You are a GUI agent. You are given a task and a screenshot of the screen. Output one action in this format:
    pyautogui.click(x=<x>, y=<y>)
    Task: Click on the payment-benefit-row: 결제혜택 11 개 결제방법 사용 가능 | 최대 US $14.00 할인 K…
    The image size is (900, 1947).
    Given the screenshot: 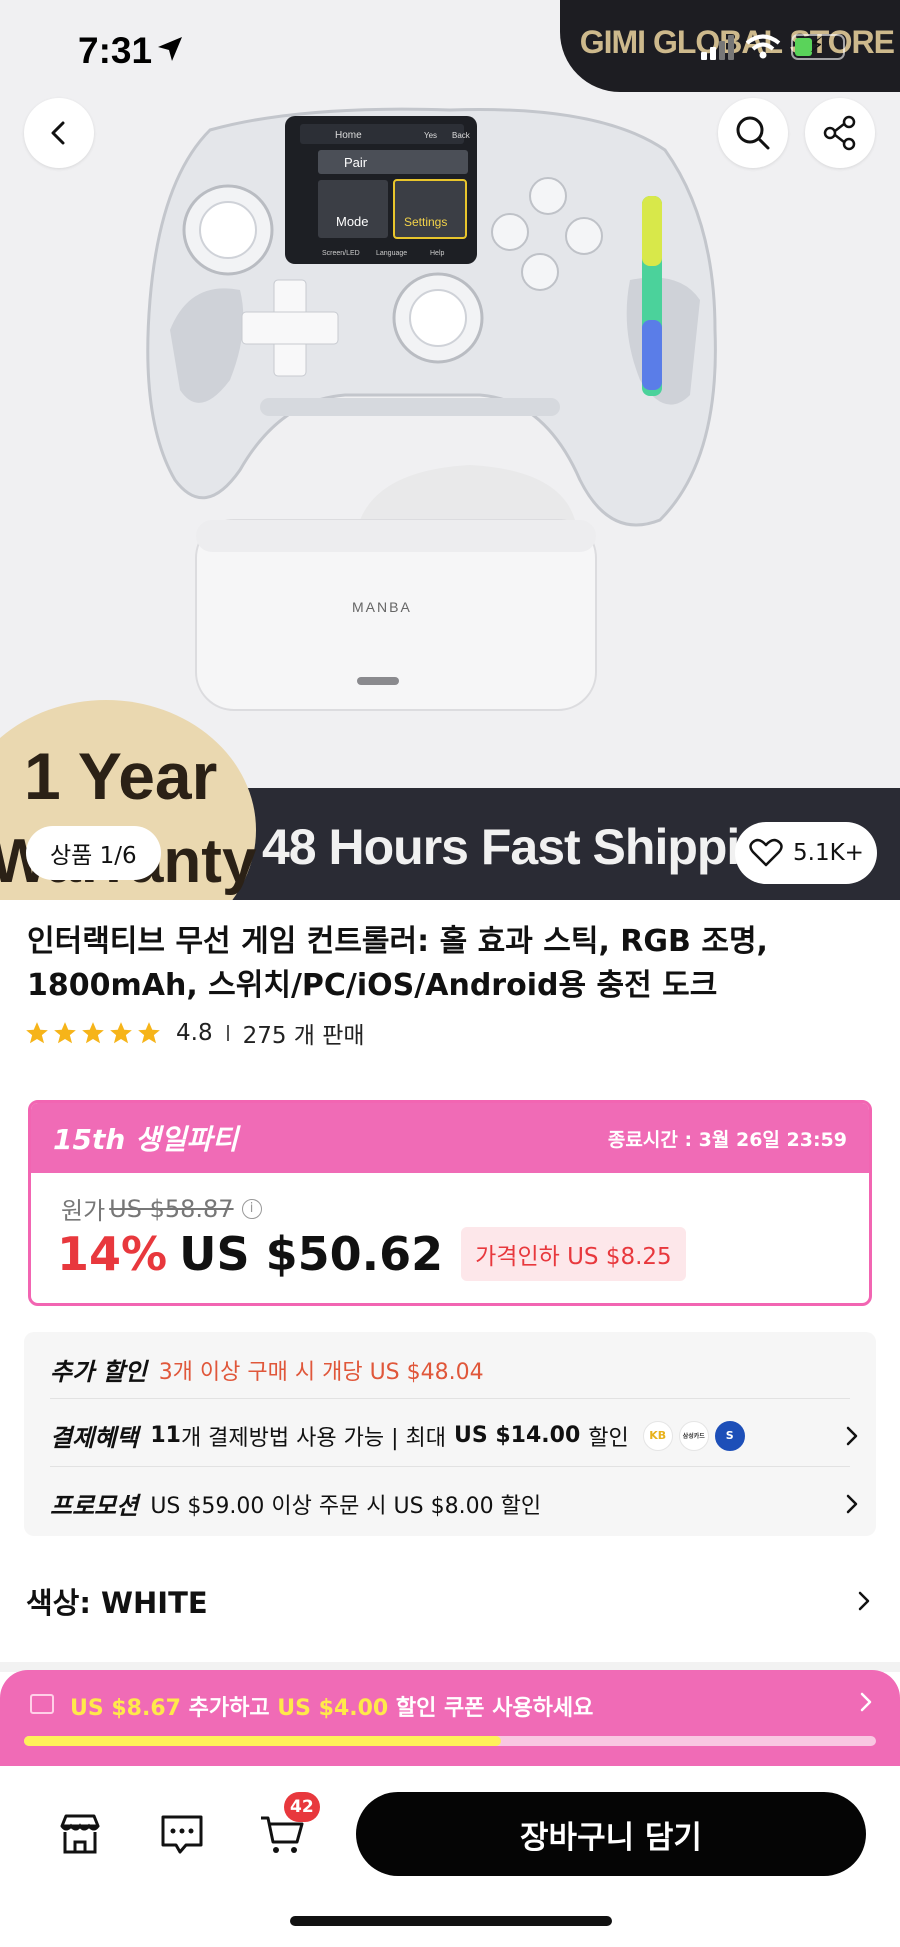 What is the action you would take?
    pyautogui.click(x=455, y=1435)
    